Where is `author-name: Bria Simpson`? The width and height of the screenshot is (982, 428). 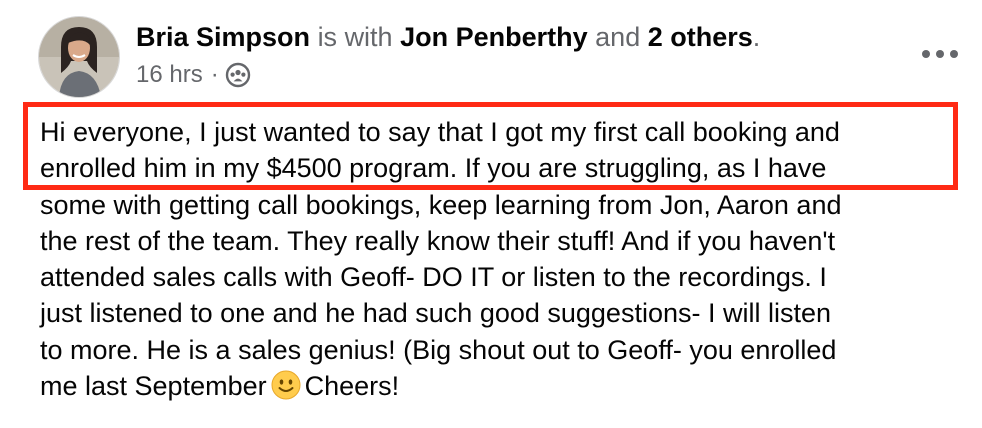 author-name: Bria Simpson is located at coordinates (223, 37).